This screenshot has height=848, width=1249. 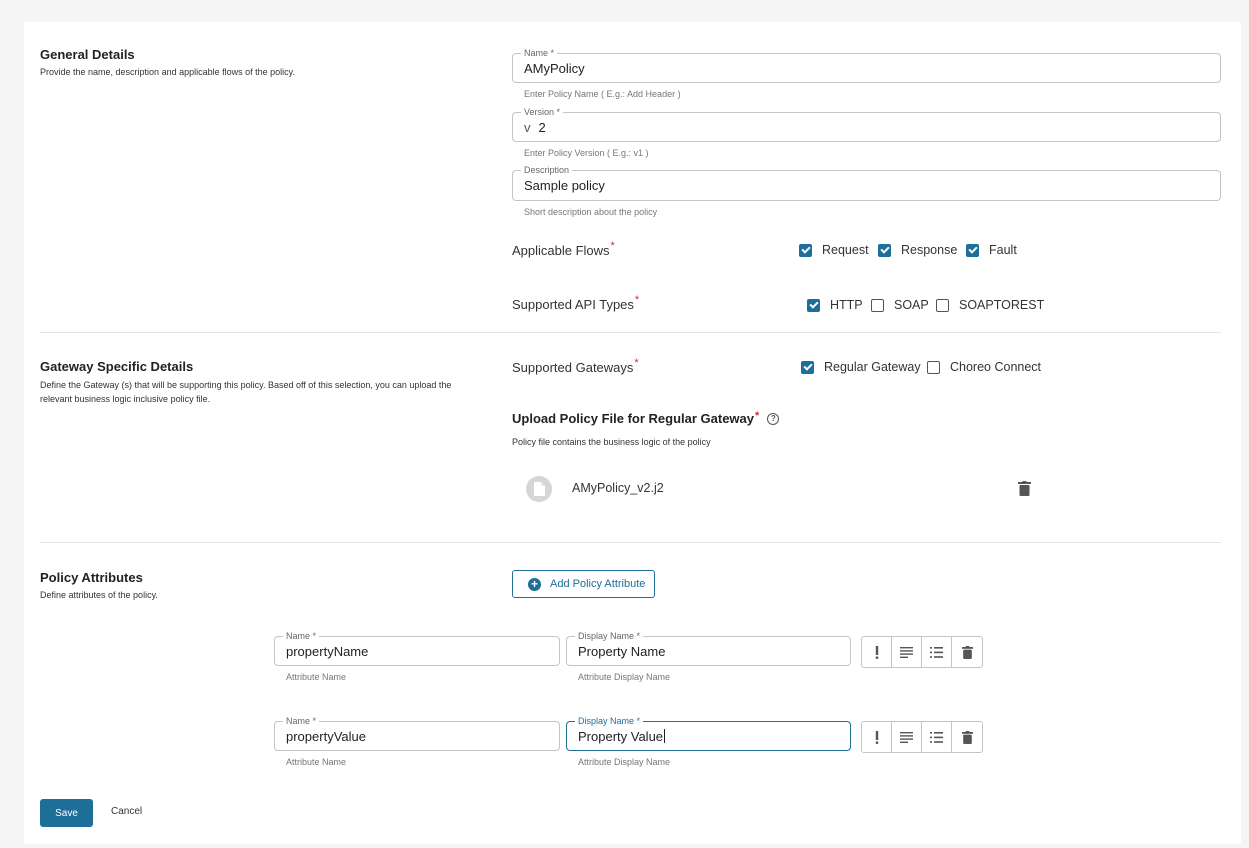 I want to click on add-icon: +, so click(x=534, y=584).